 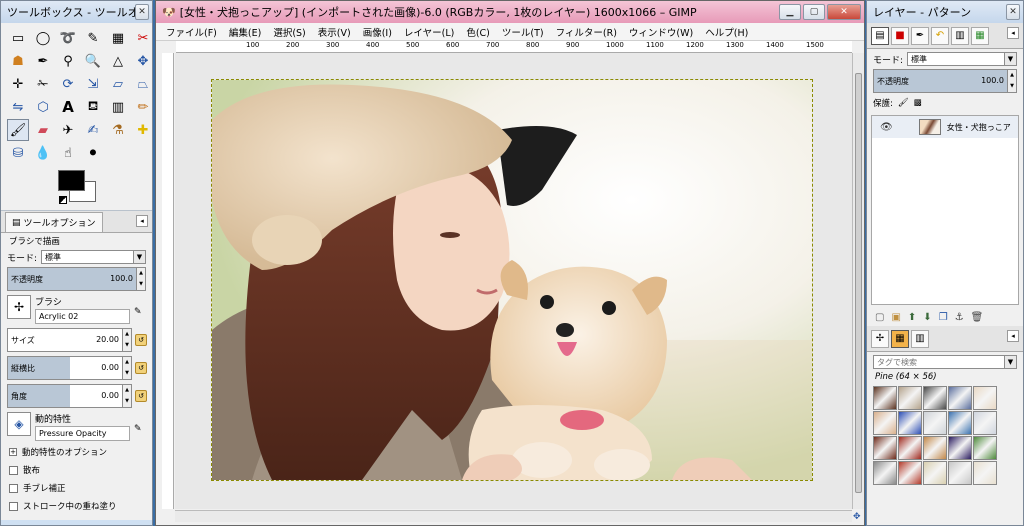 What do you see at coordinates (334, 32) in the screenshot?
I see `menu-item: 表示(V)` at bounding box center [334, 32].